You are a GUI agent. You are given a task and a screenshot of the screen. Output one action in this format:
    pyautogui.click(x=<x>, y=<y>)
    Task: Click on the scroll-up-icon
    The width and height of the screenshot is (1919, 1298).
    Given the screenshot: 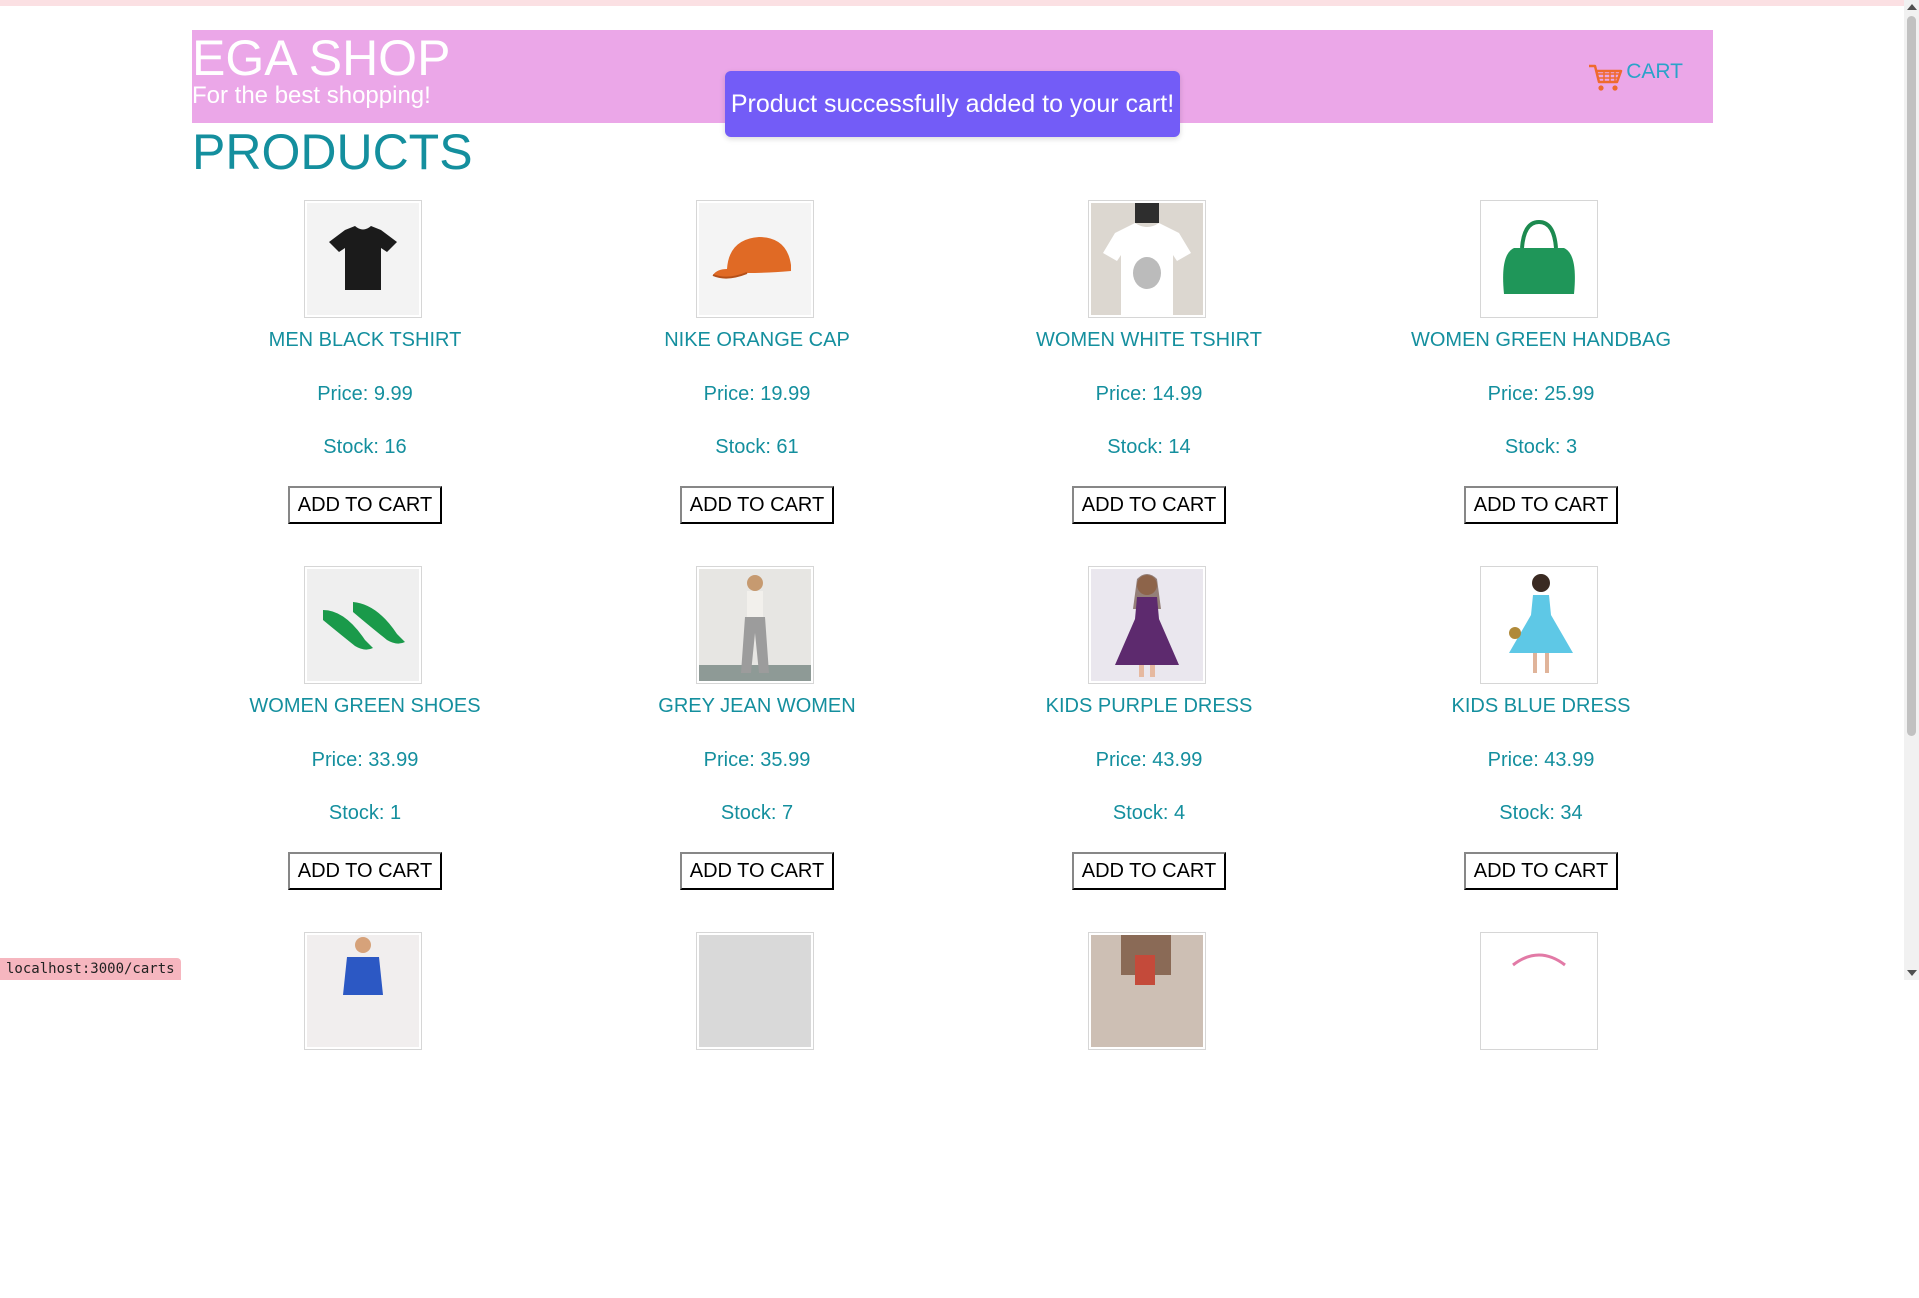 What is the action you would take?
    pyautogui.click(x=1912, y=7)
    